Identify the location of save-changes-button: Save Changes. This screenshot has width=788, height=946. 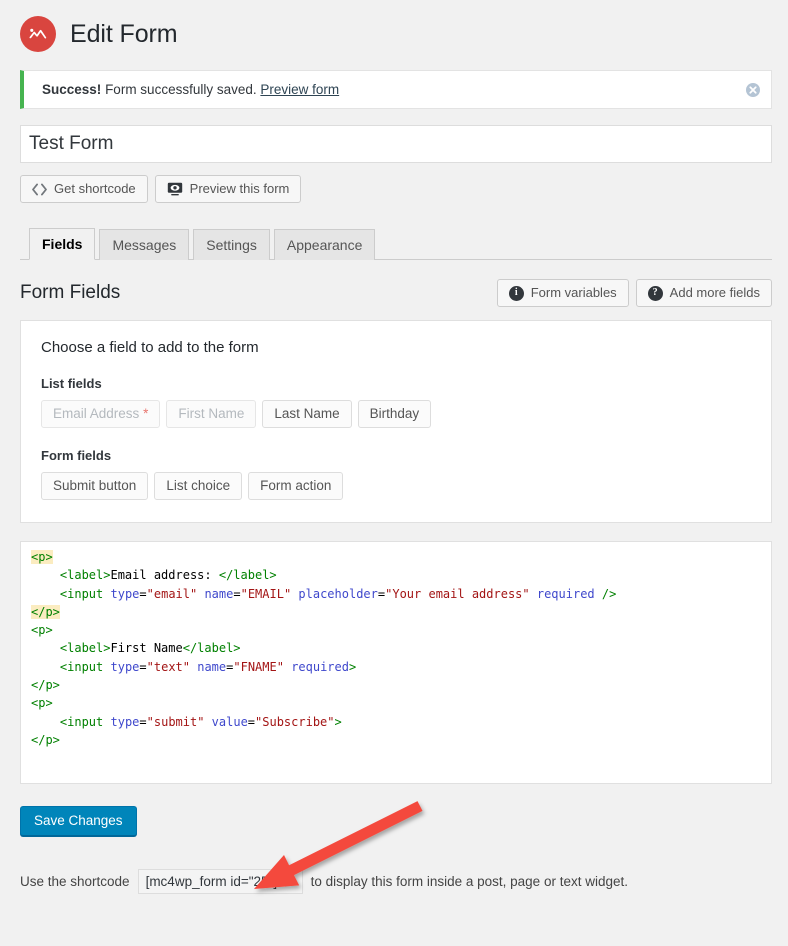
(78, 821).